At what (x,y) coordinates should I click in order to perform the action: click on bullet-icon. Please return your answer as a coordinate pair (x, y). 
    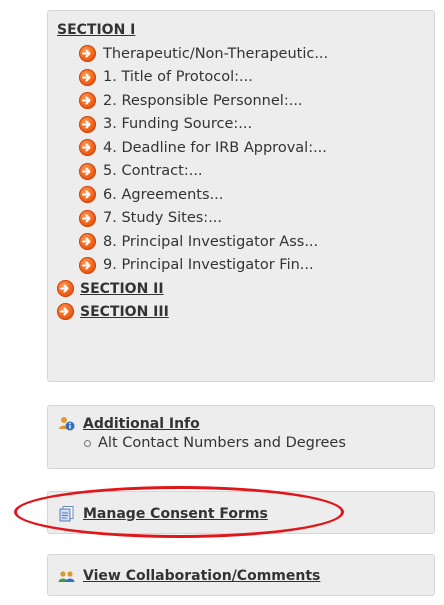
    Looking at the image, I should click on (87, 443).